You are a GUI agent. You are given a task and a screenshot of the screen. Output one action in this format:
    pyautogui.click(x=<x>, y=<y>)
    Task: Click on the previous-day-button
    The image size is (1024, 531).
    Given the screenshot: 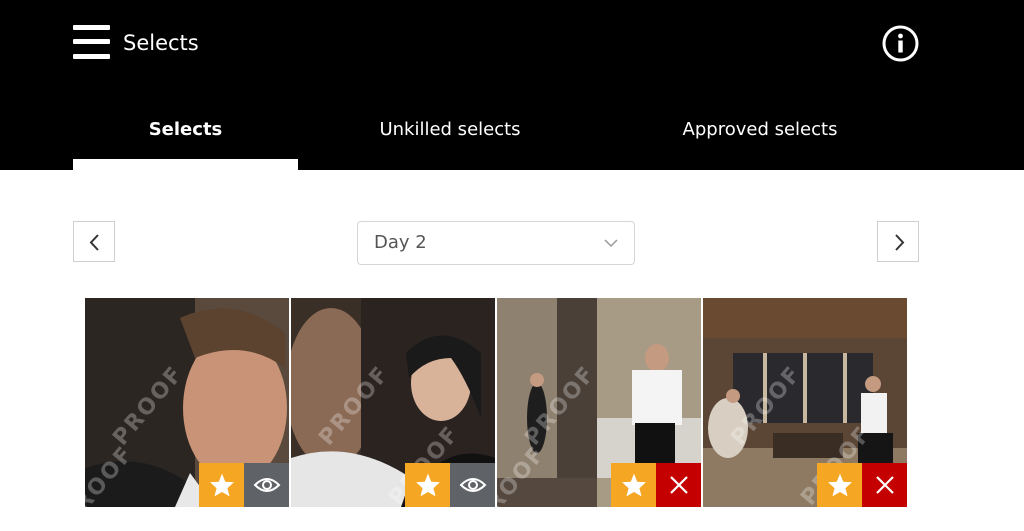 What is the action you would take?
    pyautogui.click(x=94, y=241)
    